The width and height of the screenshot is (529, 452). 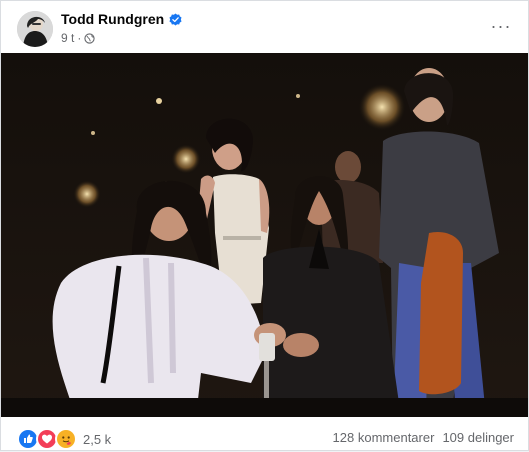 I want to click on reaction-count: 2,5 k, so click(x=97, y=439).